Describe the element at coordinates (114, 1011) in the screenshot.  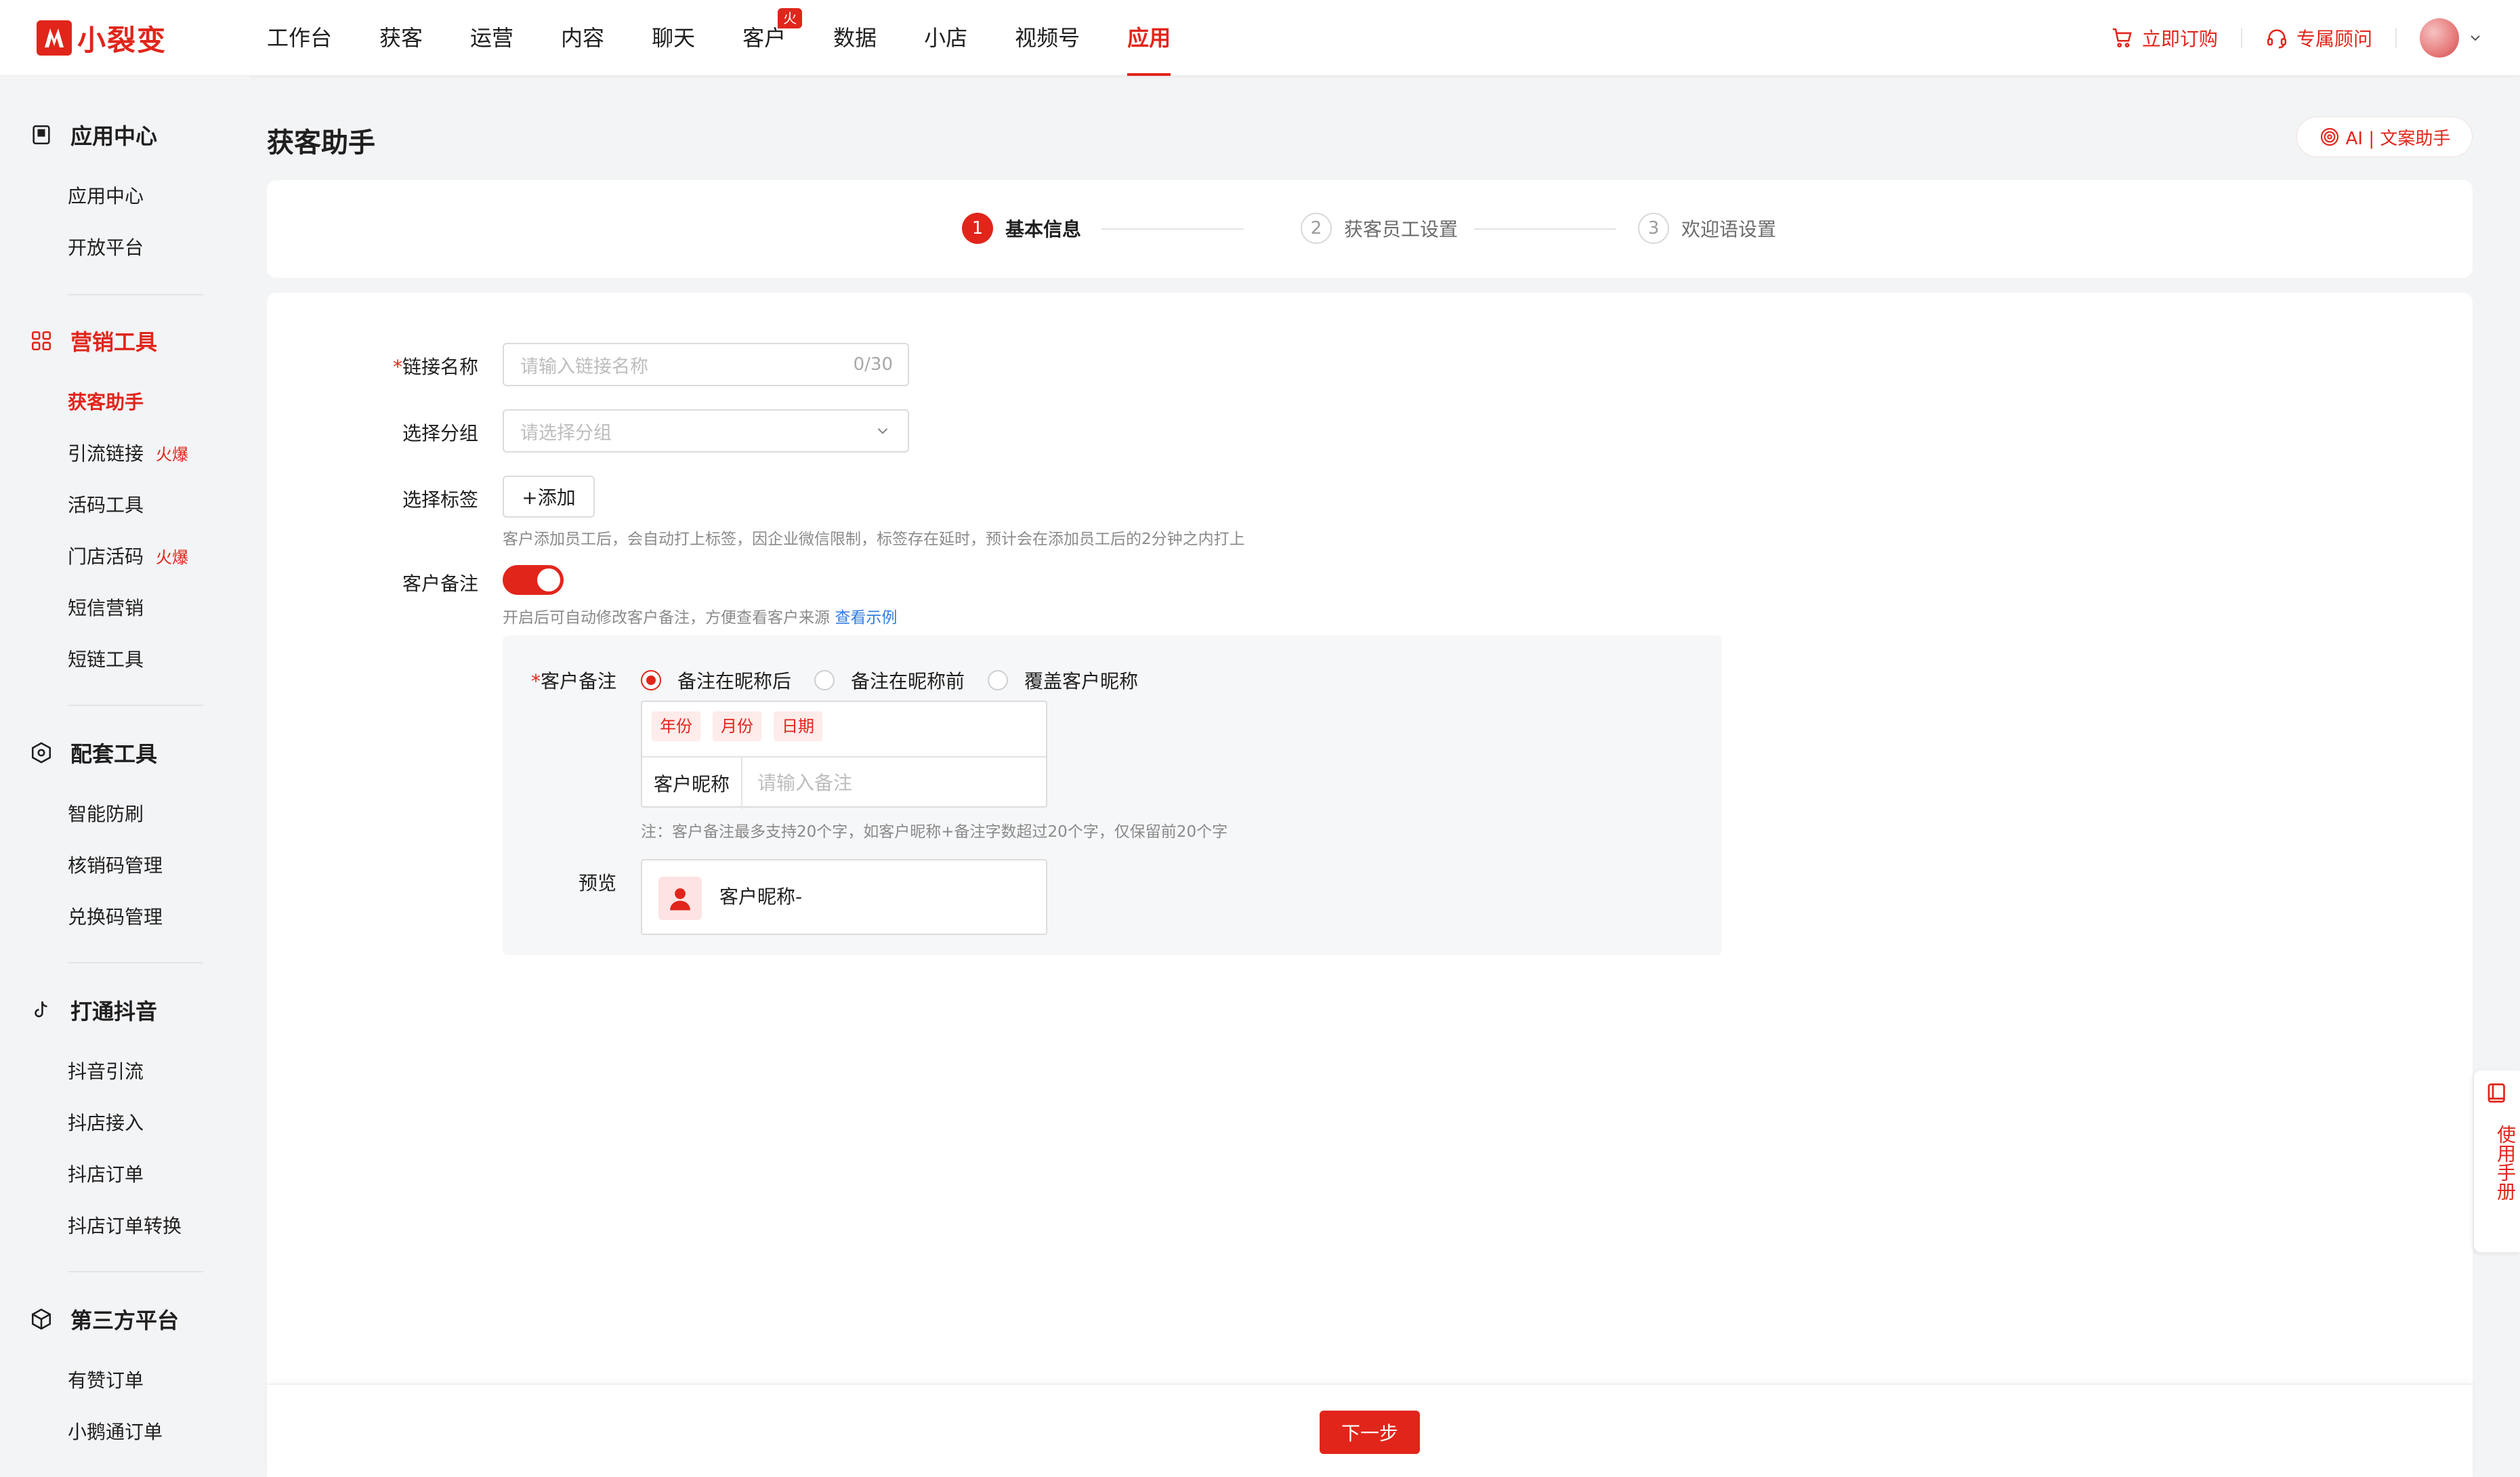
I see `sidebar-group-label: 打通抖音` at that location.